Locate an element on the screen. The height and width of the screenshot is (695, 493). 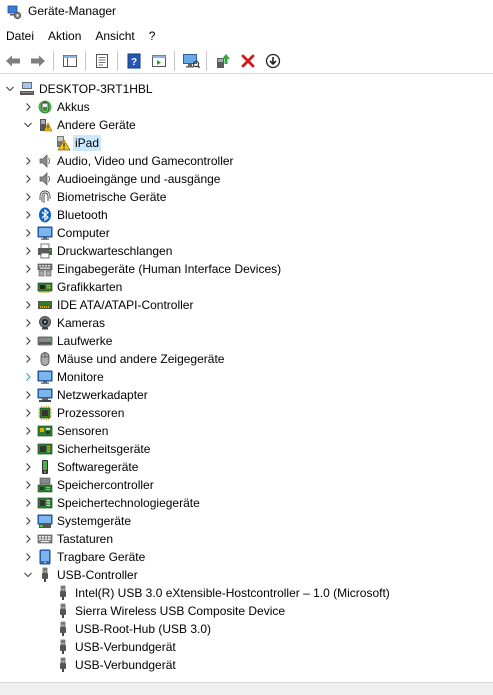
tree-item-speichercontroller: Speichercontroller is located at coordinates (246, 485).